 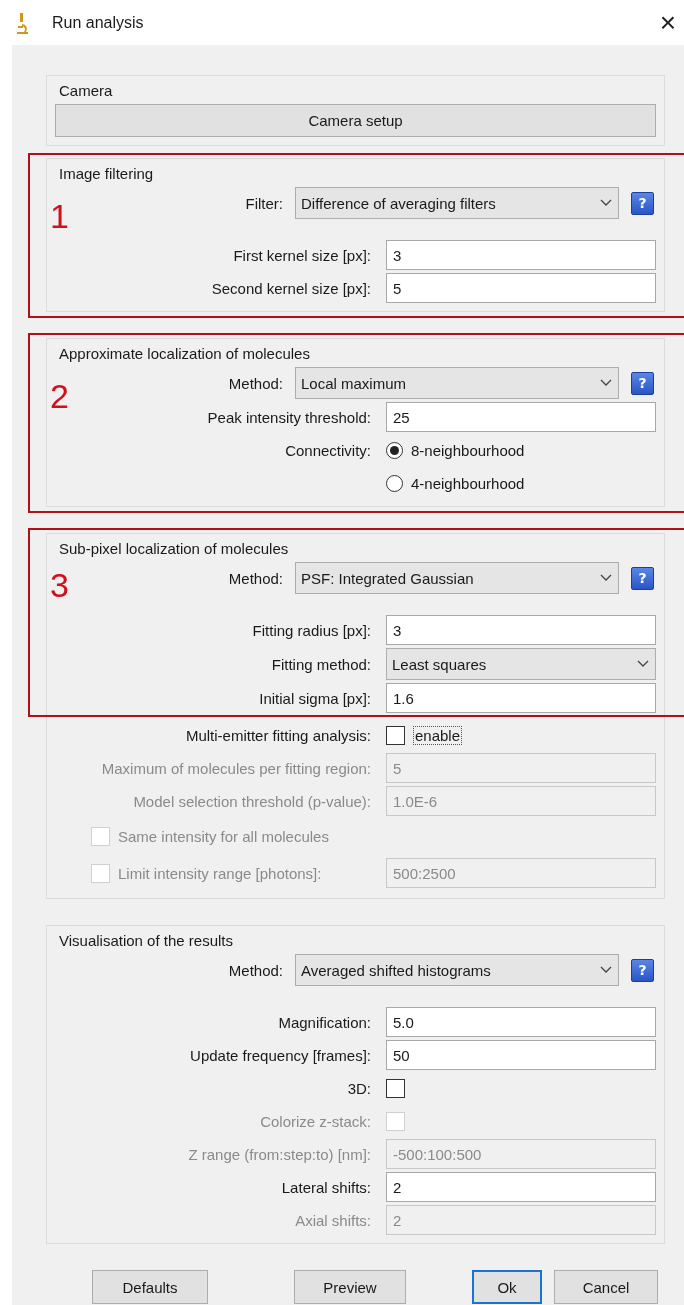 I want to click on field-label: Connectivity:, so click(x=327, y=450).